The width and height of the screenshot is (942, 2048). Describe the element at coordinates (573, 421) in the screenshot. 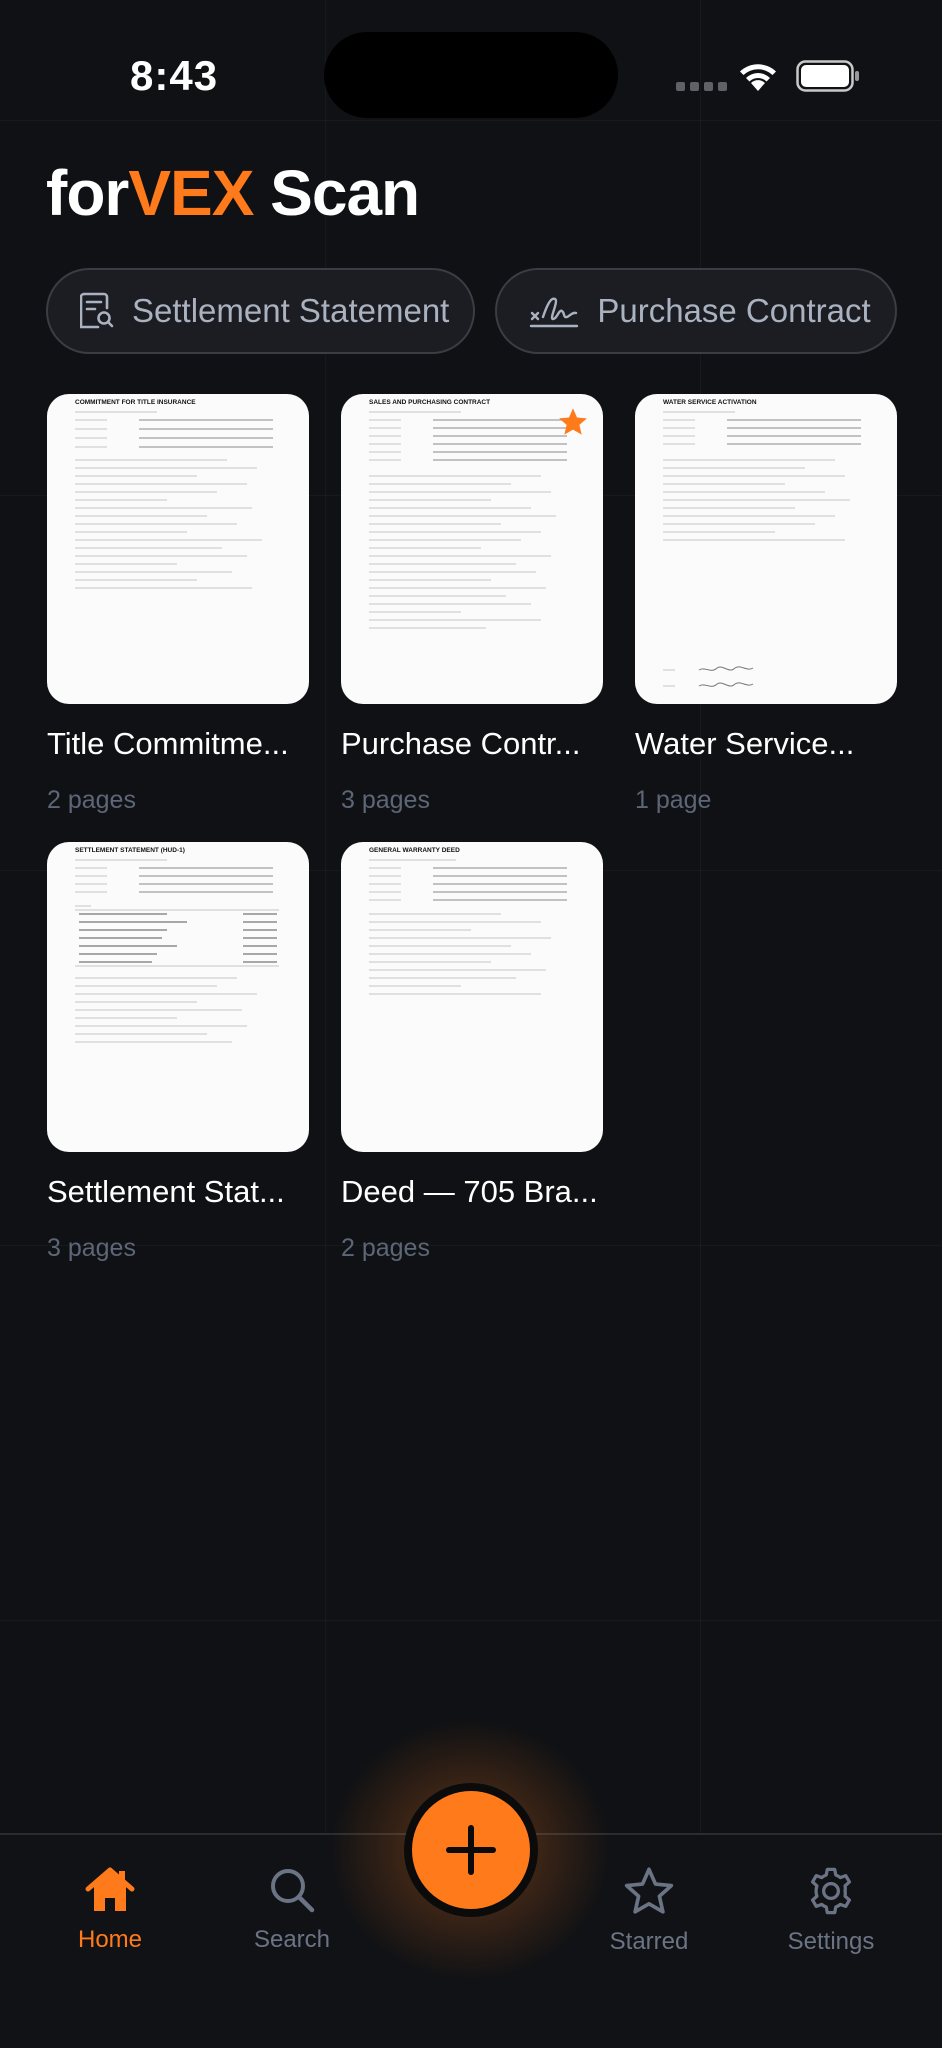

I see `starred-star-icon` at that location.